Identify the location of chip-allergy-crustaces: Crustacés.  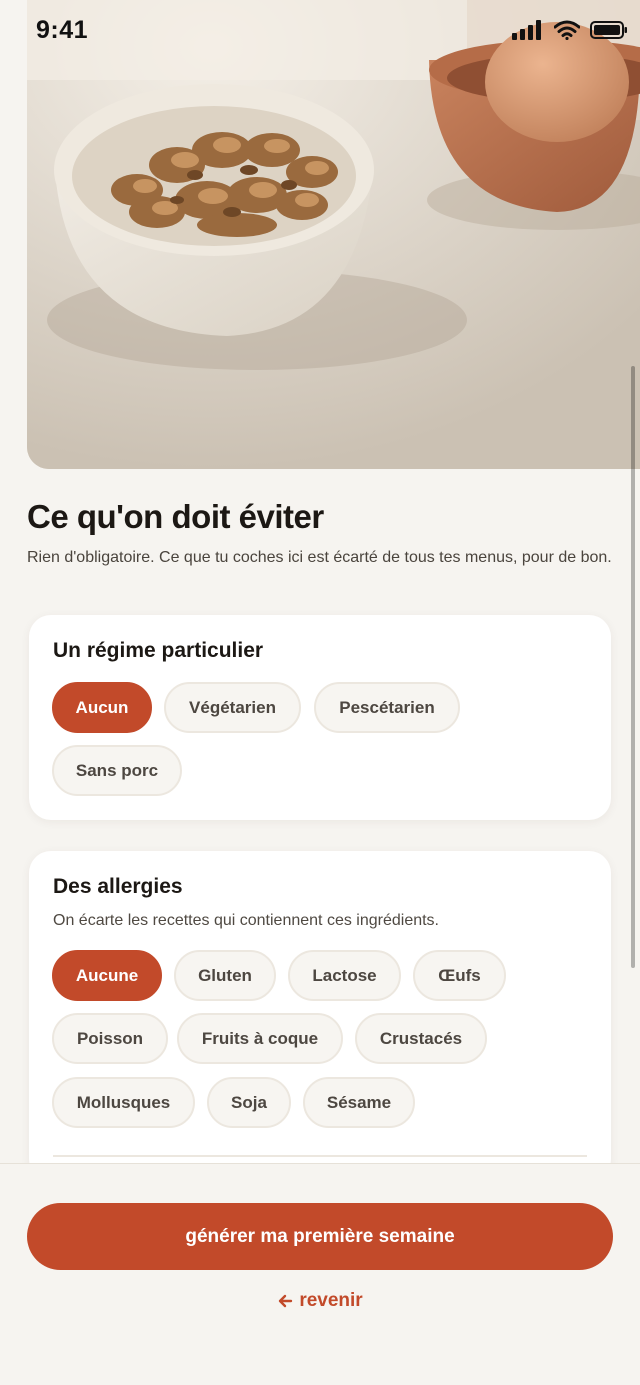
(421, 1038).